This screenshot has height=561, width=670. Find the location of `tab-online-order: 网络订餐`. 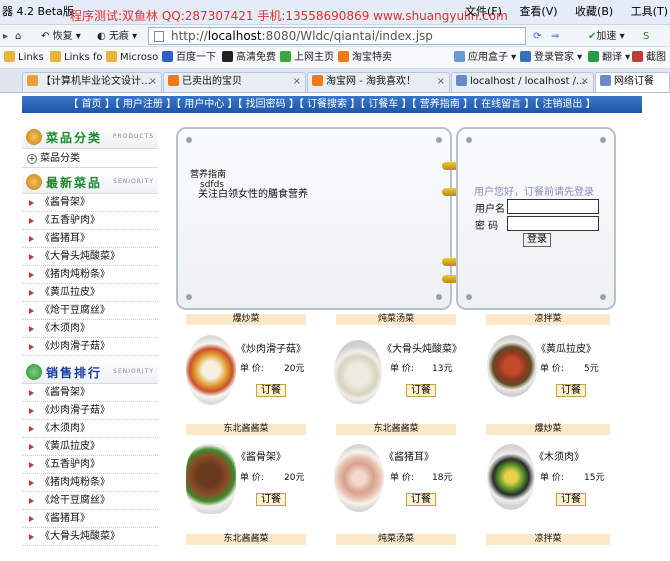

tab-online-order: 网络订餐 is located at coordinates (632, 82).